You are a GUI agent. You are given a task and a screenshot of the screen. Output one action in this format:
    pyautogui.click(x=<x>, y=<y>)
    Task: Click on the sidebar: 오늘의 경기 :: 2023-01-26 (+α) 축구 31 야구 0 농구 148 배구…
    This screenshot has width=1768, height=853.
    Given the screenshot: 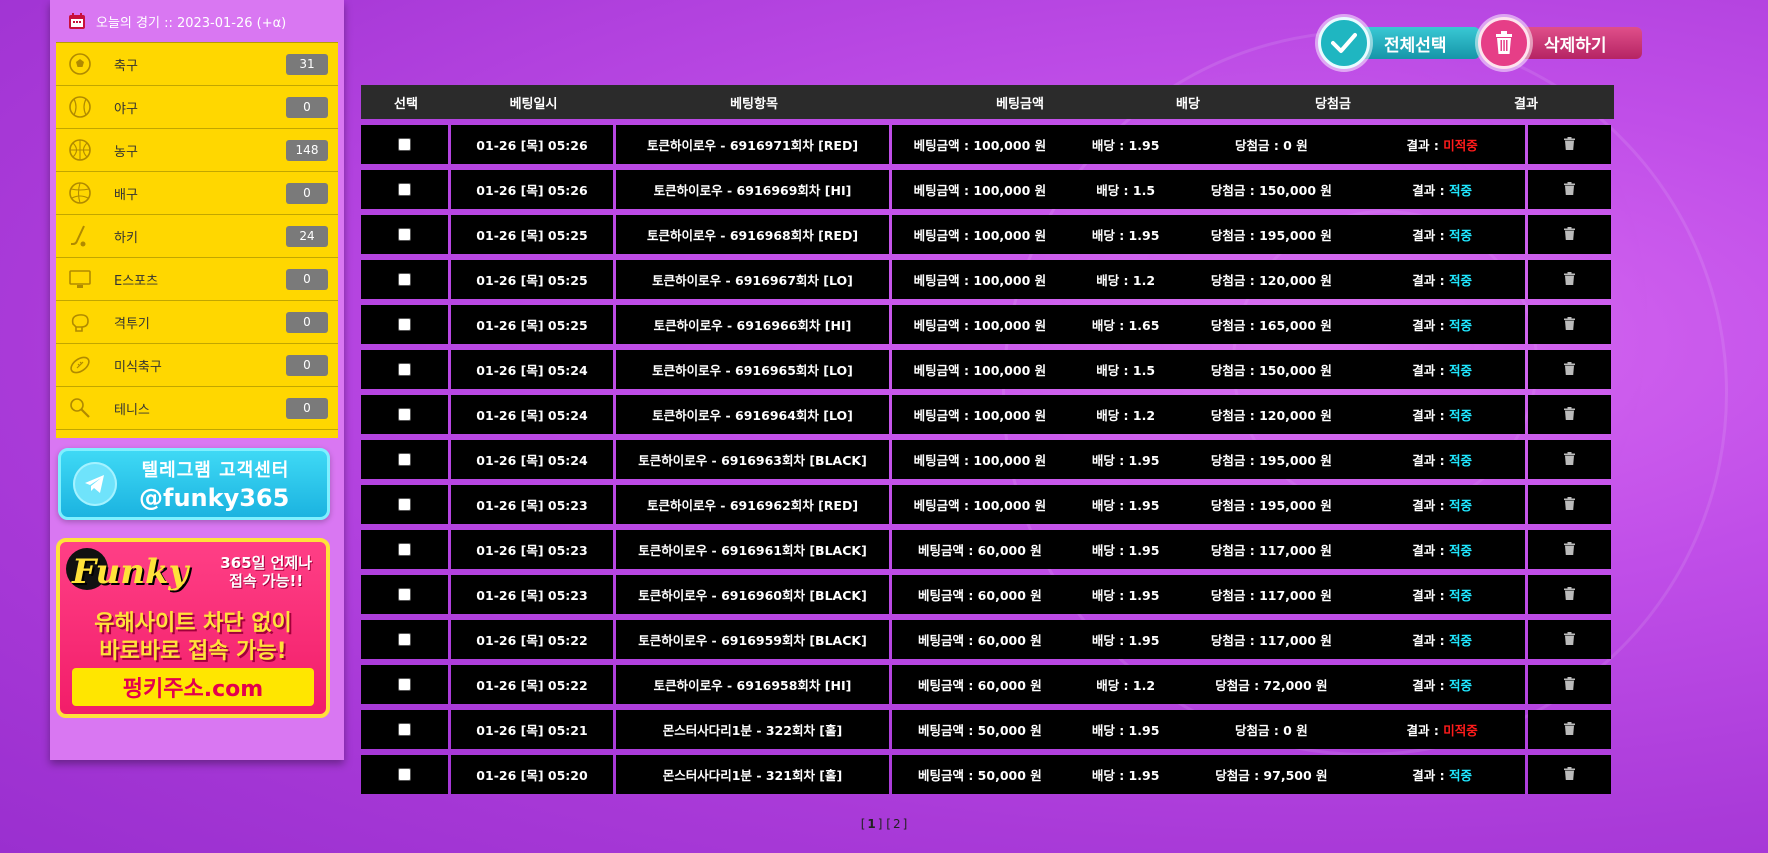 What is the action you would take?
    pyautogui.click(x=197, y=380)
    